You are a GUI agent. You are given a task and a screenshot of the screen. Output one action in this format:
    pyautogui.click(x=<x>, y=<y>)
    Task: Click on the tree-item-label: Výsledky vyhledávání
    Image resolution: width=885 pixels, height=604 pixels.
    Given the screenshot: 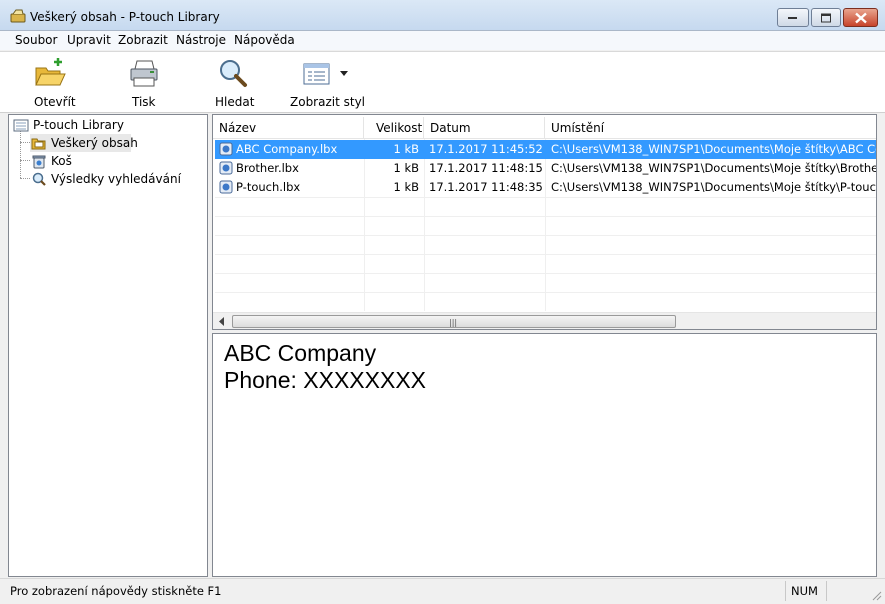 What is the action you would take?
    pyautogui.click(x=116, y=179)
    